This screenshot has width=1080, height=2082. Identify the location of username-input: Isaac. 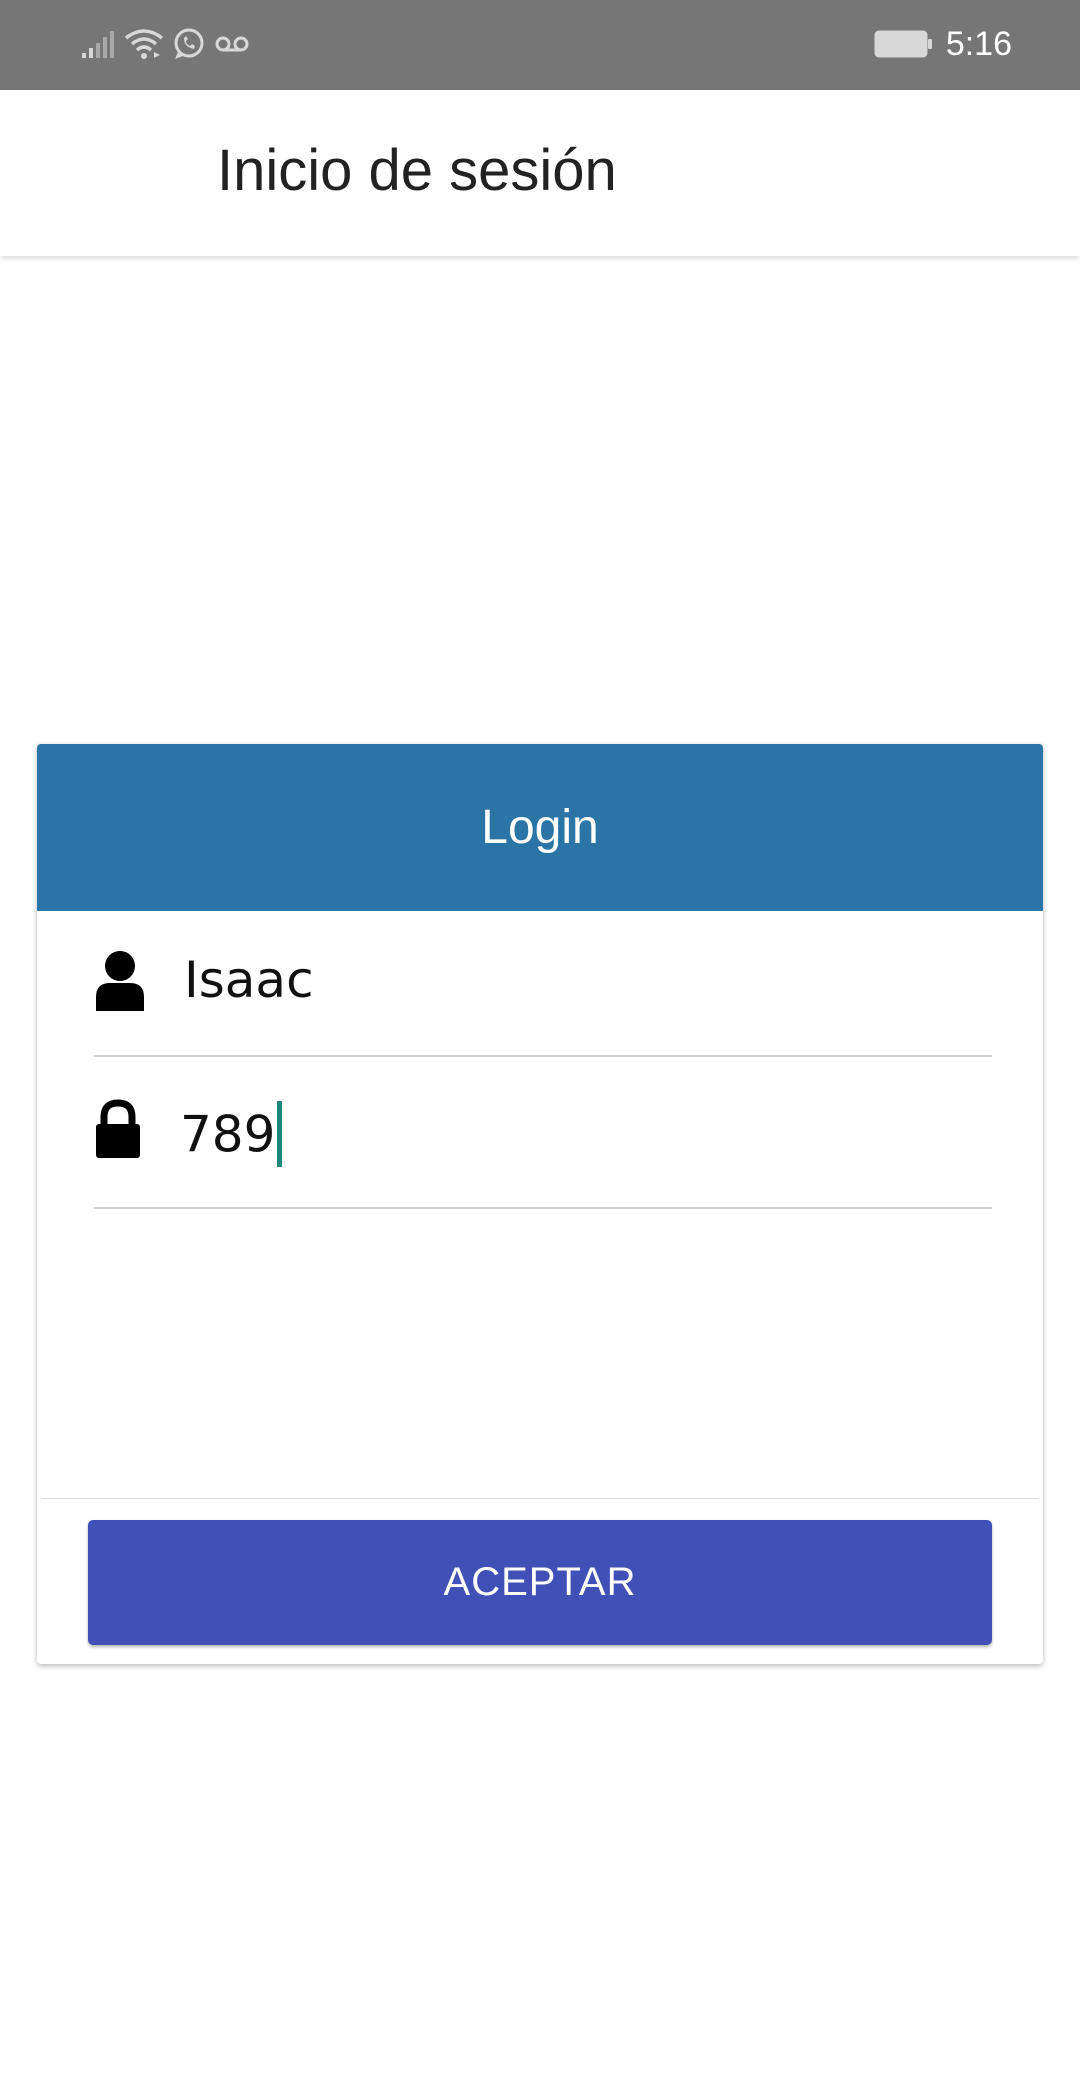
(249, 980).